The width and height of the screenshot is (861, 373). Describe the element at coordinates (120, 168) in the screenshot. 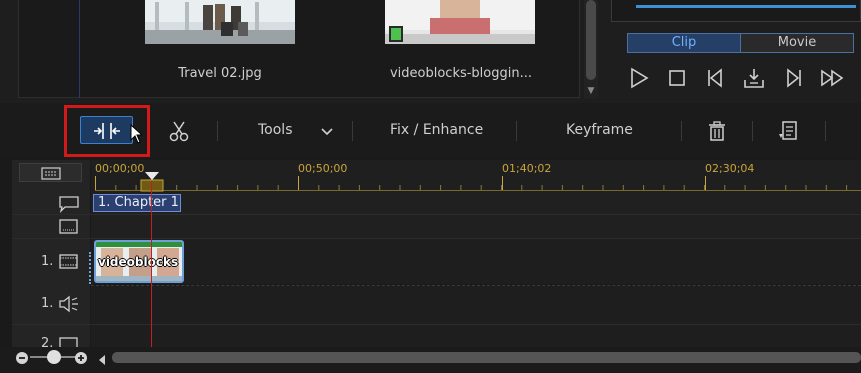

I see `timecode-0: 00;00;00` at that location.